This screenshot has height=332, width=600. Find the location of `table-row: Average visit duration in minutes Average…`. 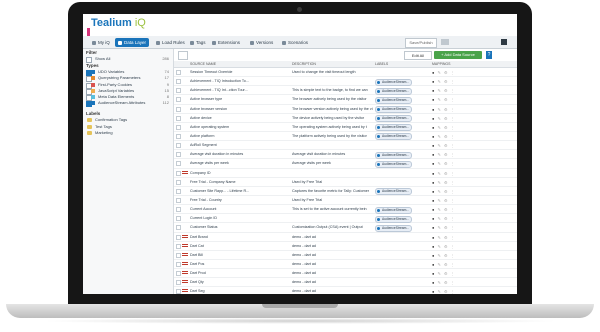

table-row: Average visit duration in minutes Average… is located at coordinates (345, 155).